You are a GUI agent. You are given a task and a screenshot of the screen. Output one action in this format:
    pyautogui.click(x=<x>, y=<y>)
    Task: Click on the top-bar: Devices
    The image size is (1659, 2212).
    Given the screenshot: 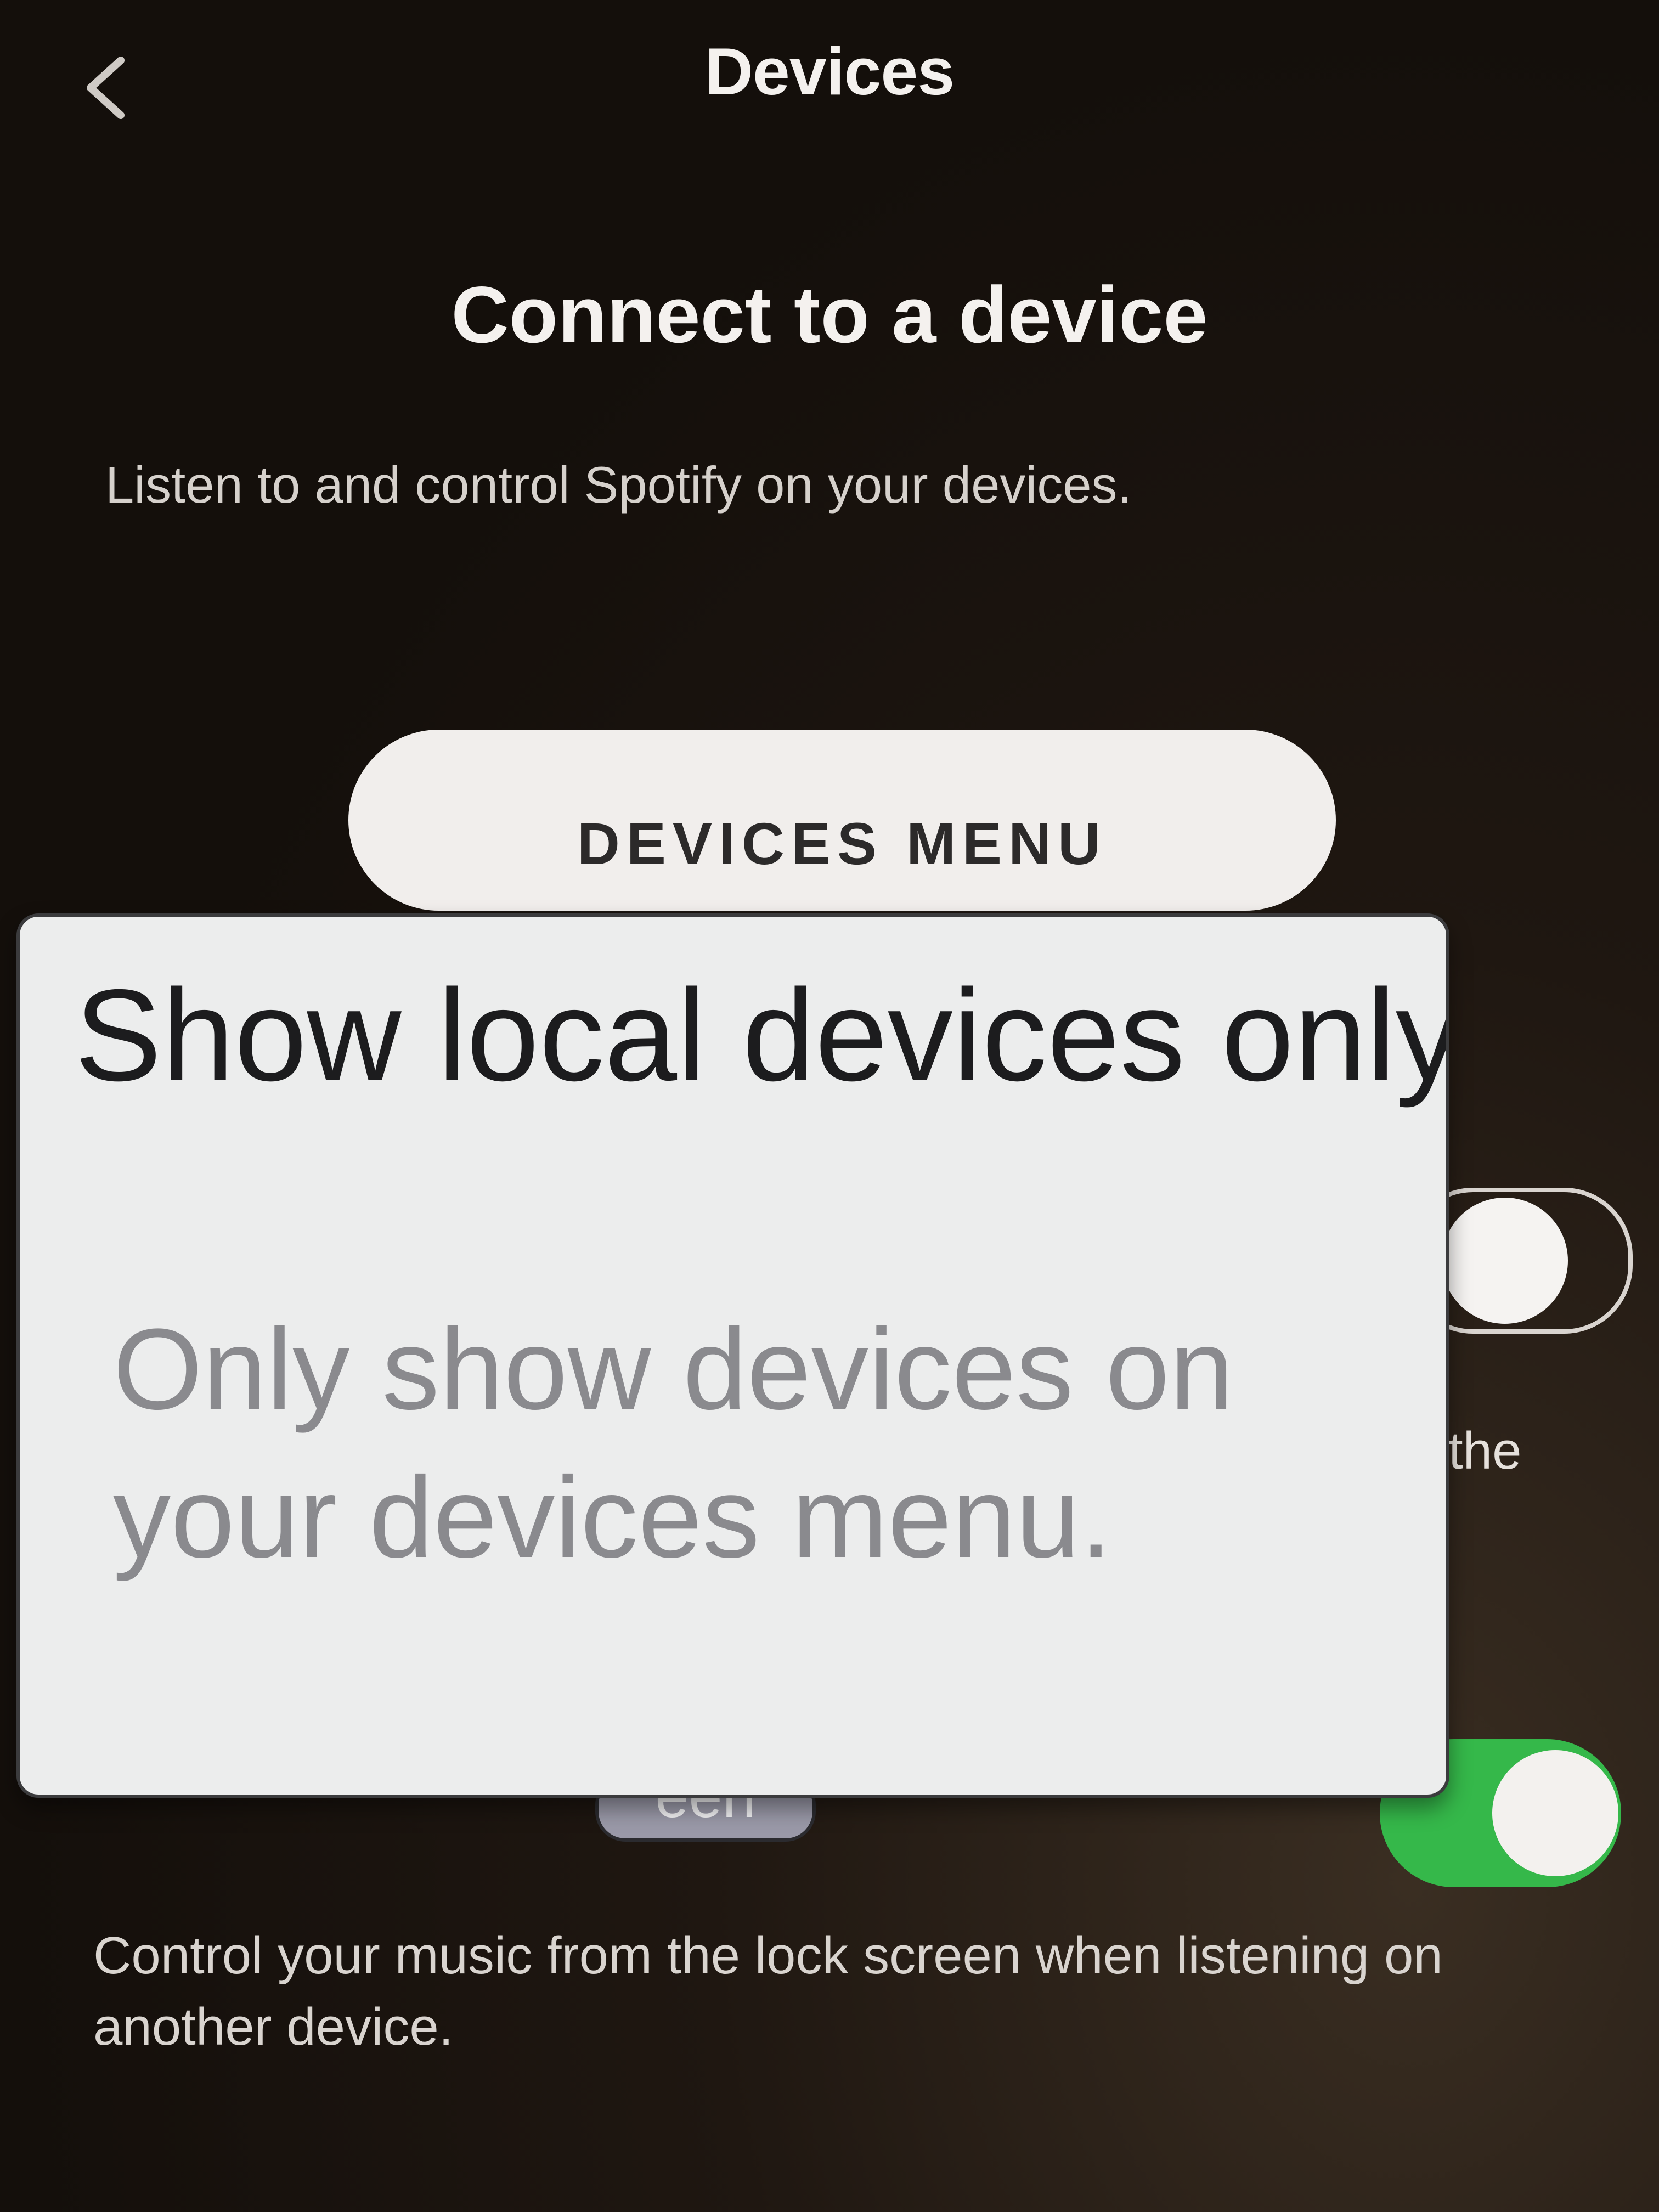 What is the action you would take?
    pyautogui.click(x=830, y=71)
    